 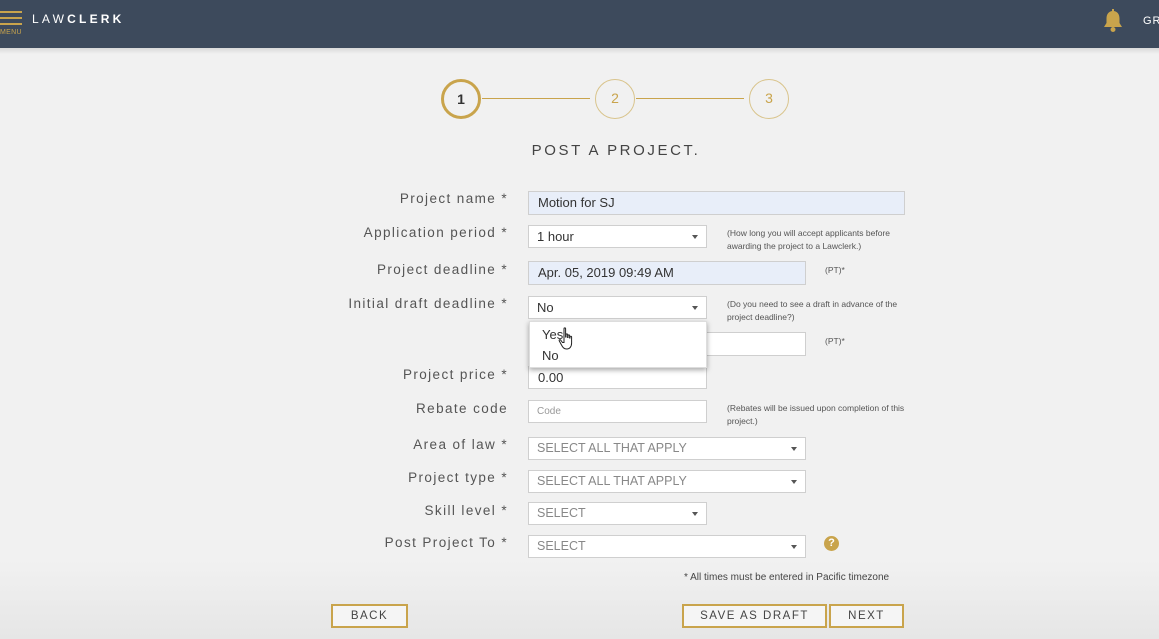 What do you see at coordinates (50, 19) in the screenshot?
I see `logo-light-text: LAW` at bounding box center [50, 19].